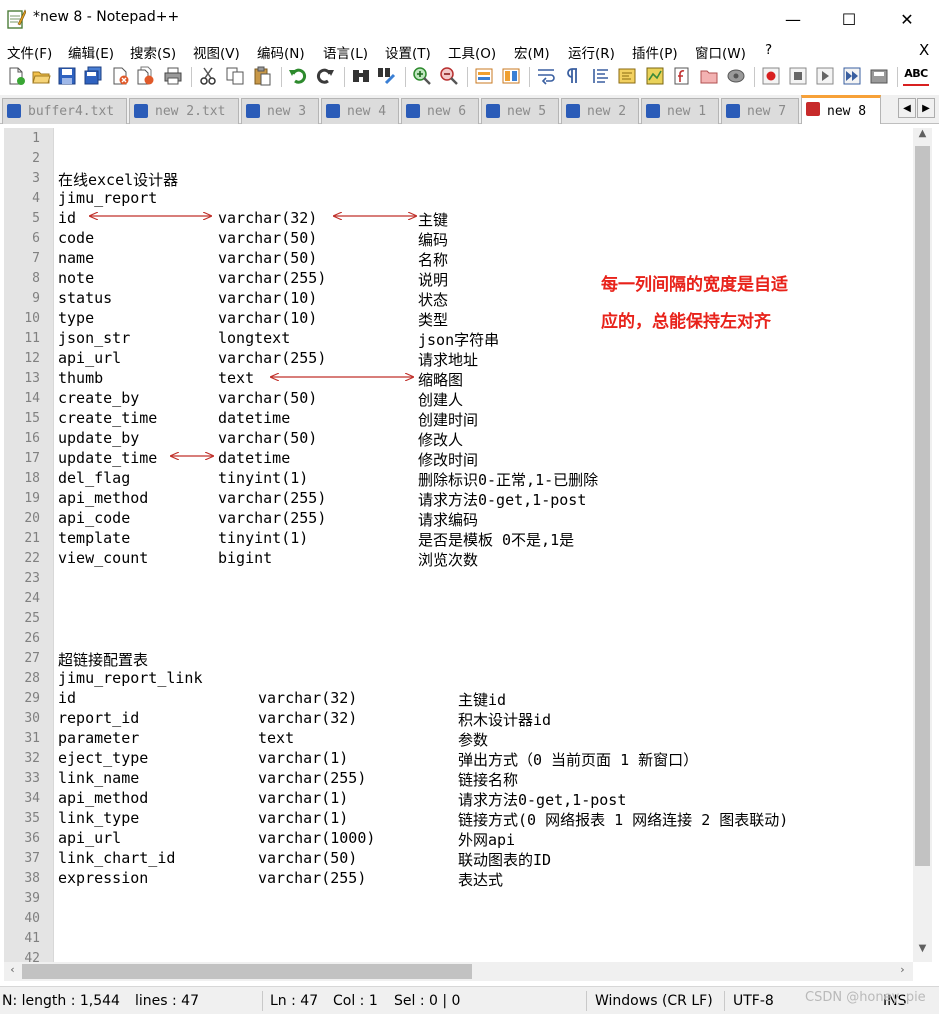  Describe the element at coordinates (32, 558) in the screenshot. I see `line-number: 22` at that location.